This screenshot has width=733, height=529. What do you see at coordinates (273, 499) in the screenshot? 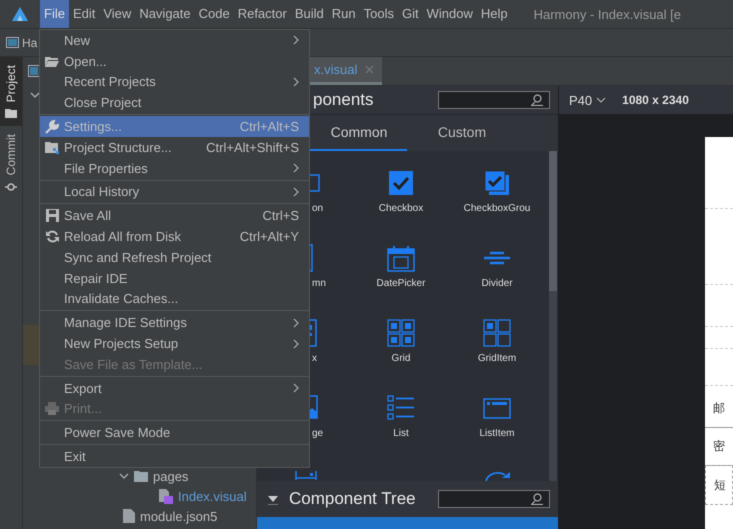
I see `collapse-triangle-icon` at bounding box center [273, 499].